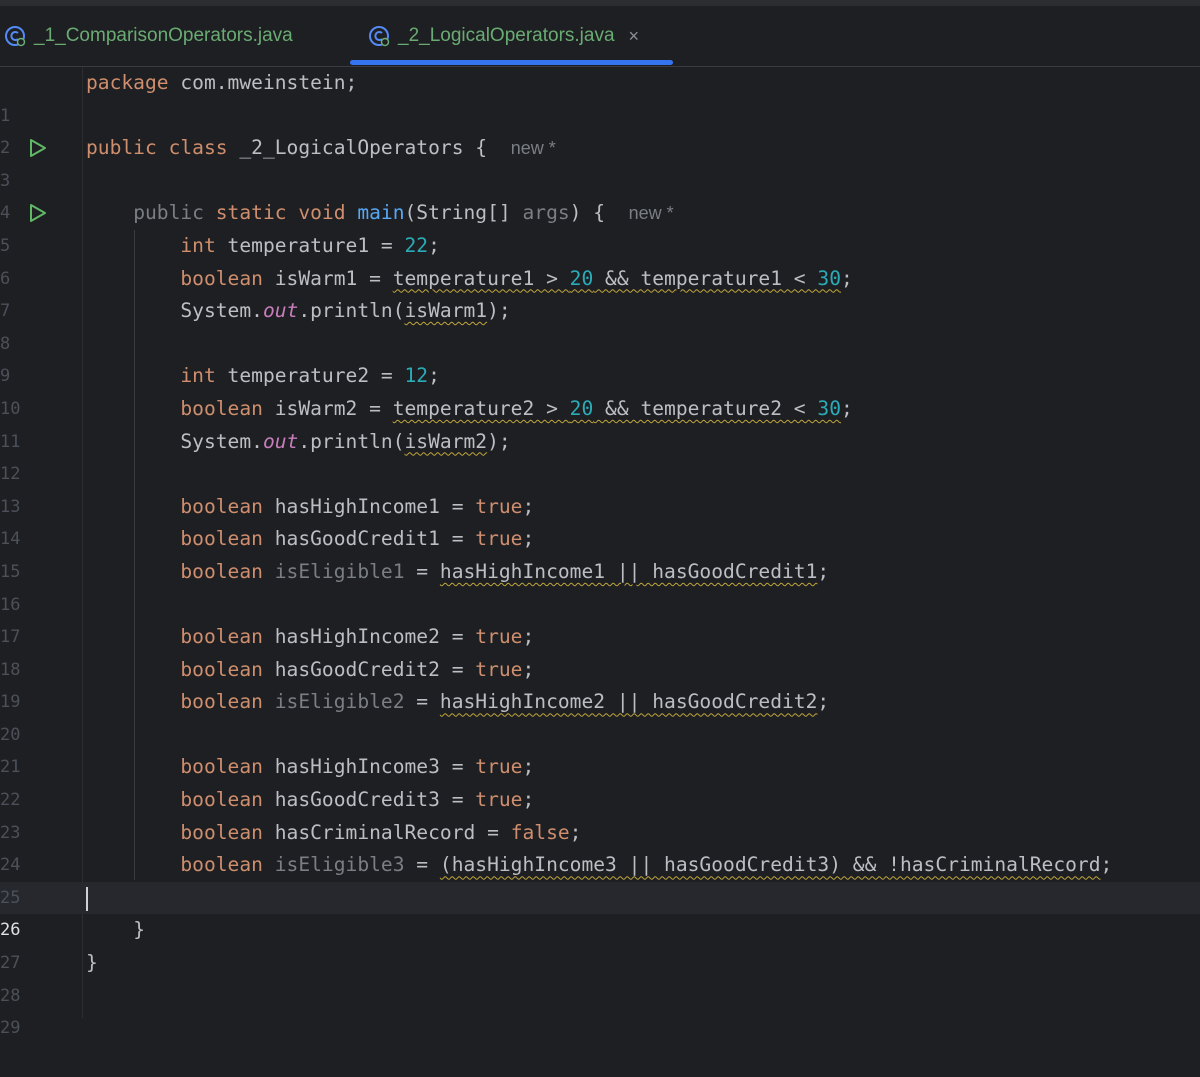 Image resolution: width=1200 pixels, height=1077 pixels. What do you see at coordinates (600, 357) in the screenshot?
I see `code-line: 9` at bounding box center [600, 357].